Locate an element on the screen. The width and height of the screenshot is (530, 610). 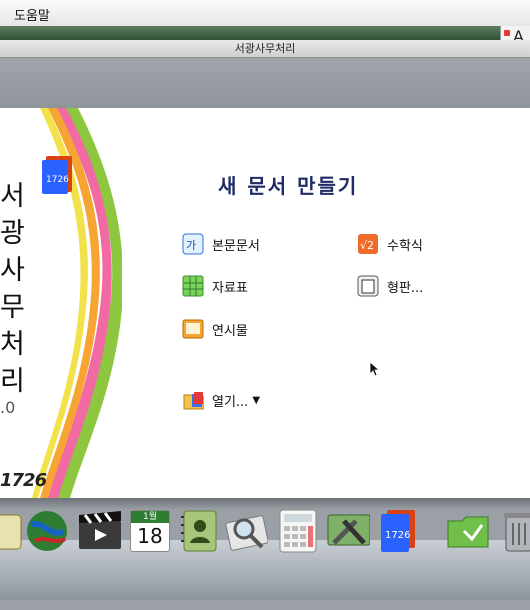
new-text-document-button: 가 본문문서 is located at coordinates (221, 244).